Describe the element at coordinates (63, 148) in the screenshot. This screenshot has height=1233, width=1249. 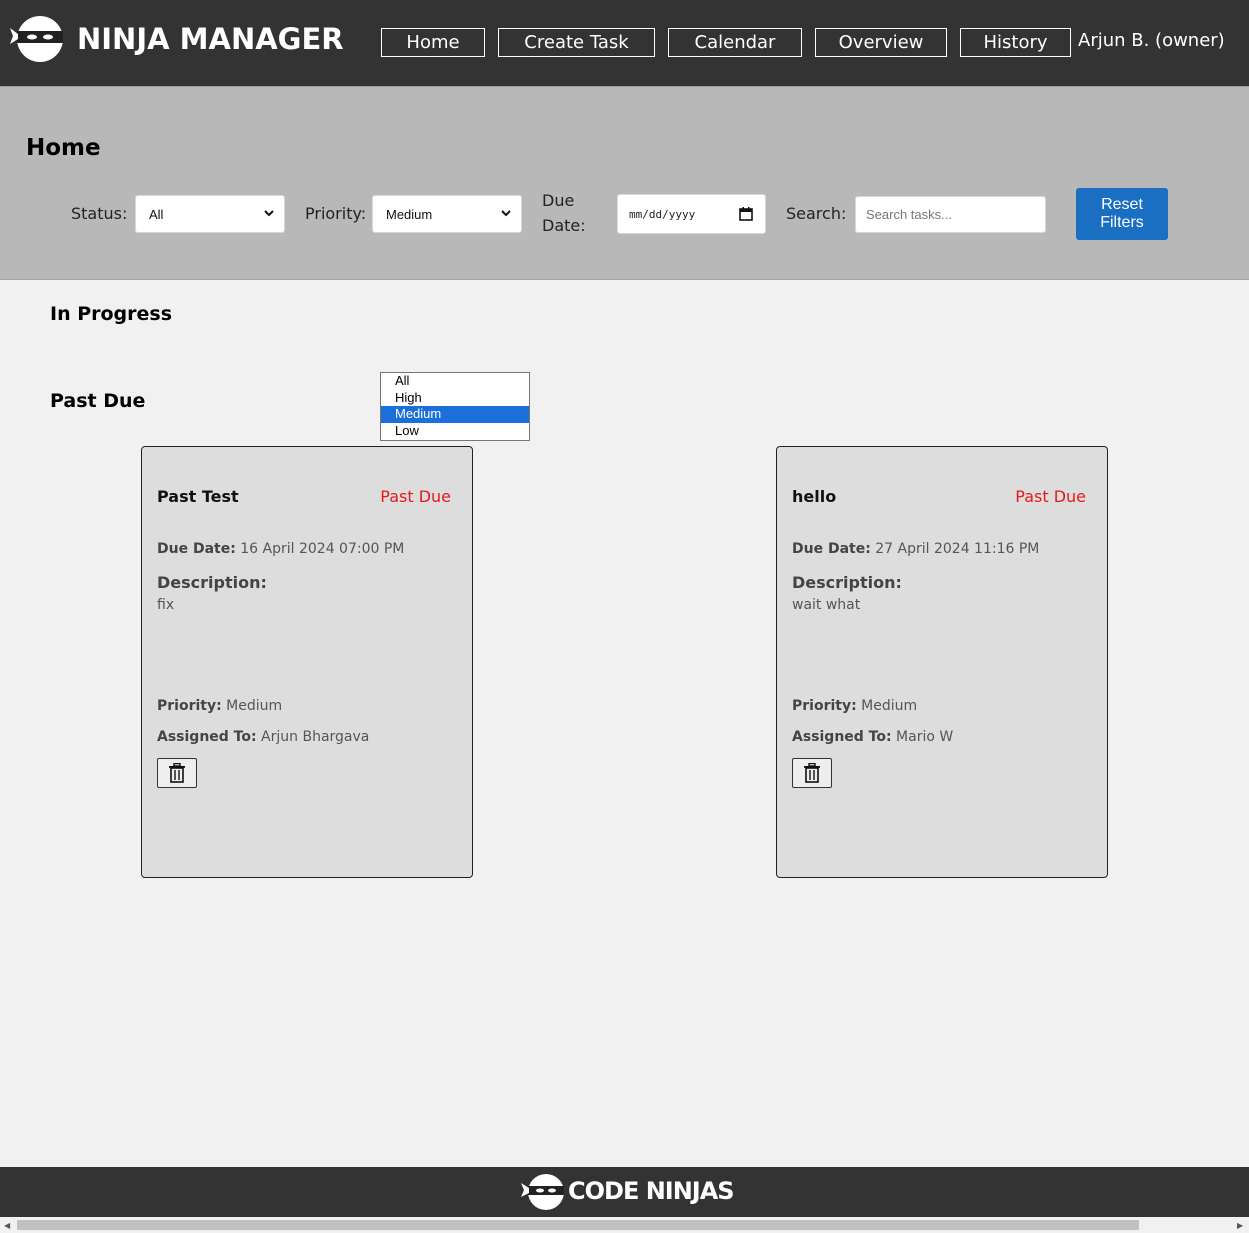
I see `page-title: Home` at that location.